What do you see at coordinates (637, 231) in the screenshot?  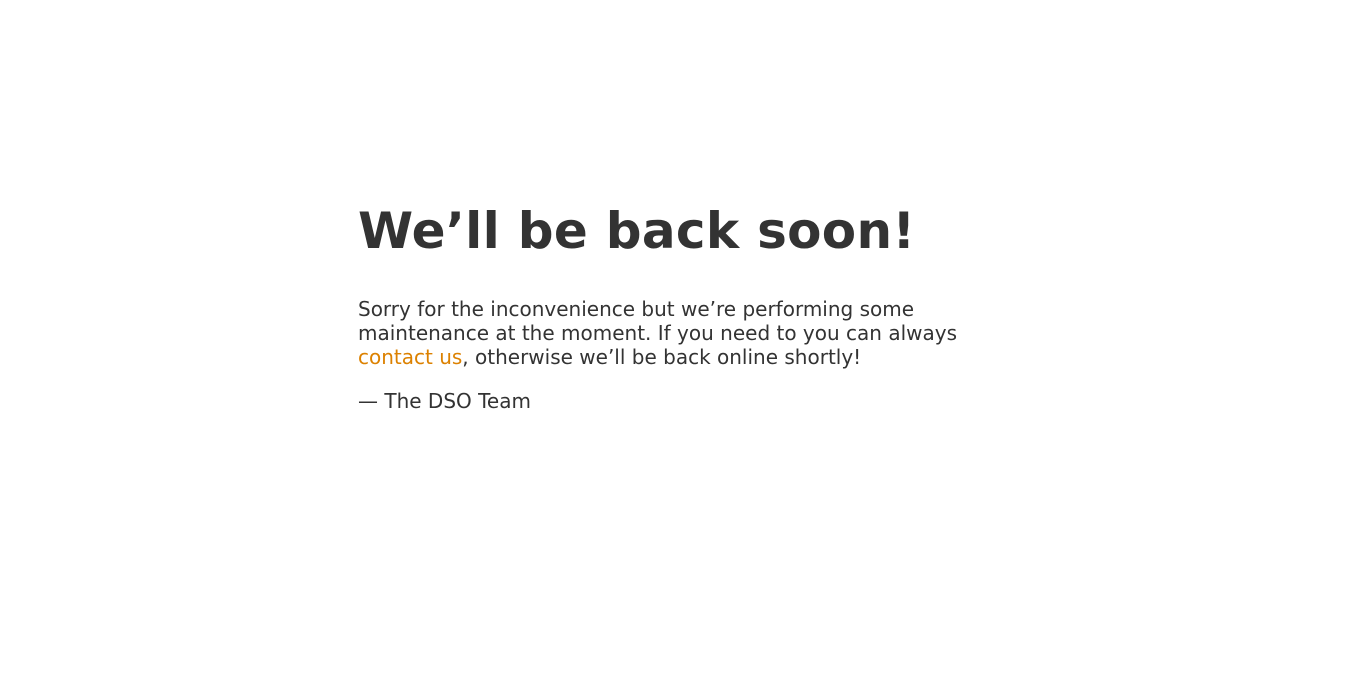 I see `page-title: We’ll be back soon!` at bounding box center [637, 231].